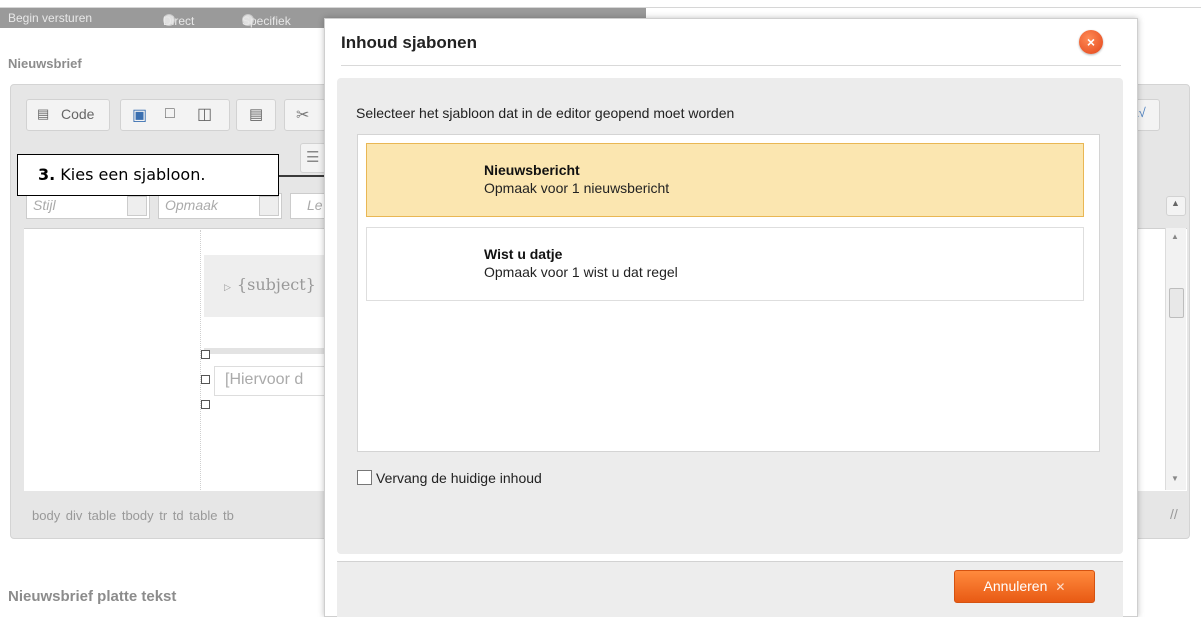 This screenshot has width=1201, height=617. What do you see at coordinates (264, 379) in the screenshot?
I see `placeholder-text: [Hiervoor d` at bounding box center [264, 379].